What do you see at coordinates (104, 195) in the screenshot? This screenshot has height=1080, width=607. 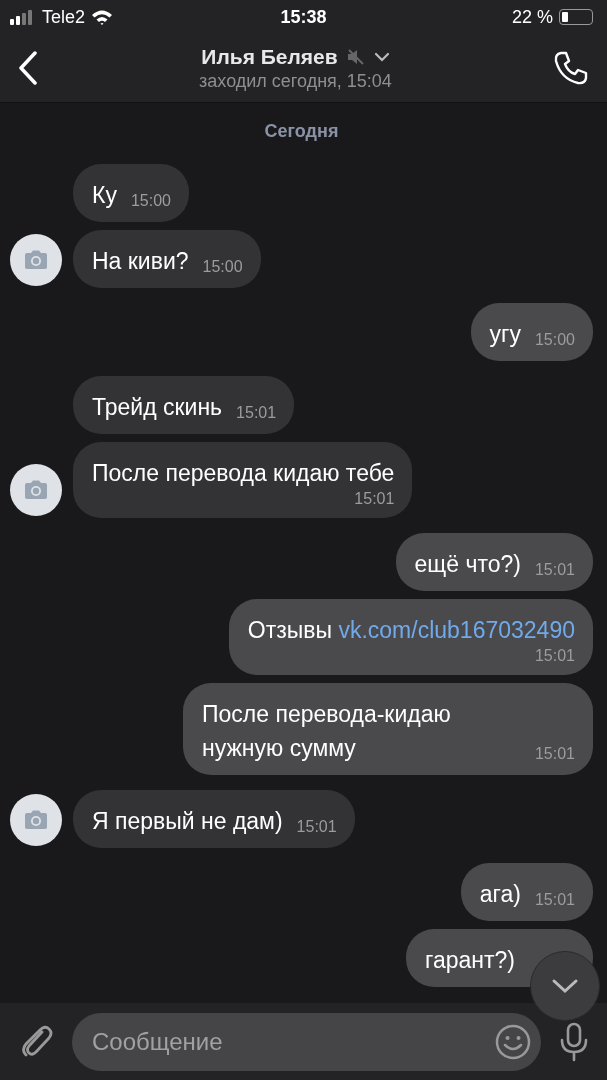 I see `message-text: Ку` at bounding box center [104, 195].